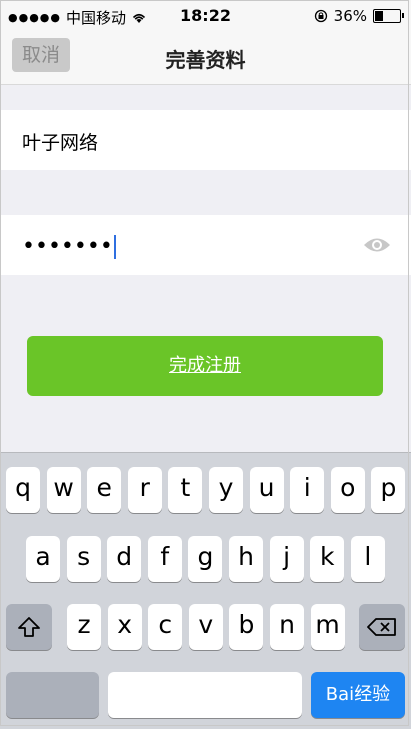  What do you see at coordinates (144, 490) in the screenshot?
I see `key-r: r` at bounding box center [144, 490].